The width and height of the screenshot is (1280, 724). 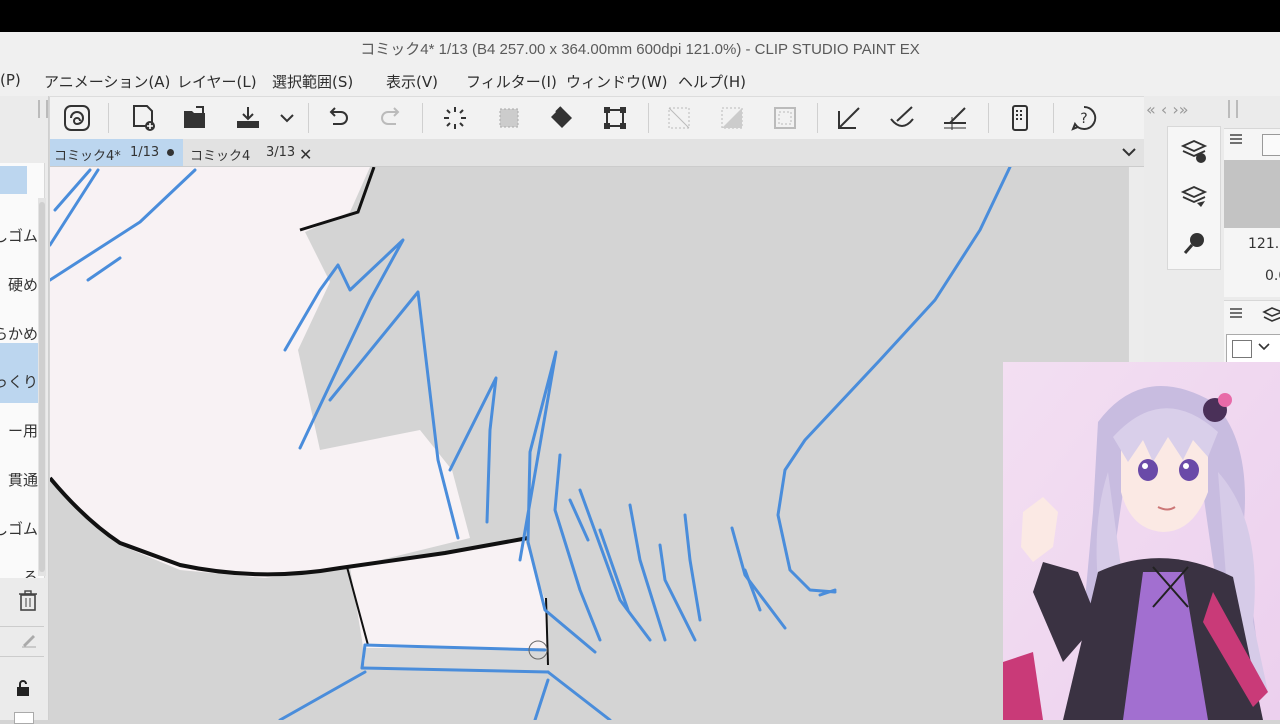 I want to click on collapse-arrows-icon: « ‹ ›», so click(x=1167, y=109).